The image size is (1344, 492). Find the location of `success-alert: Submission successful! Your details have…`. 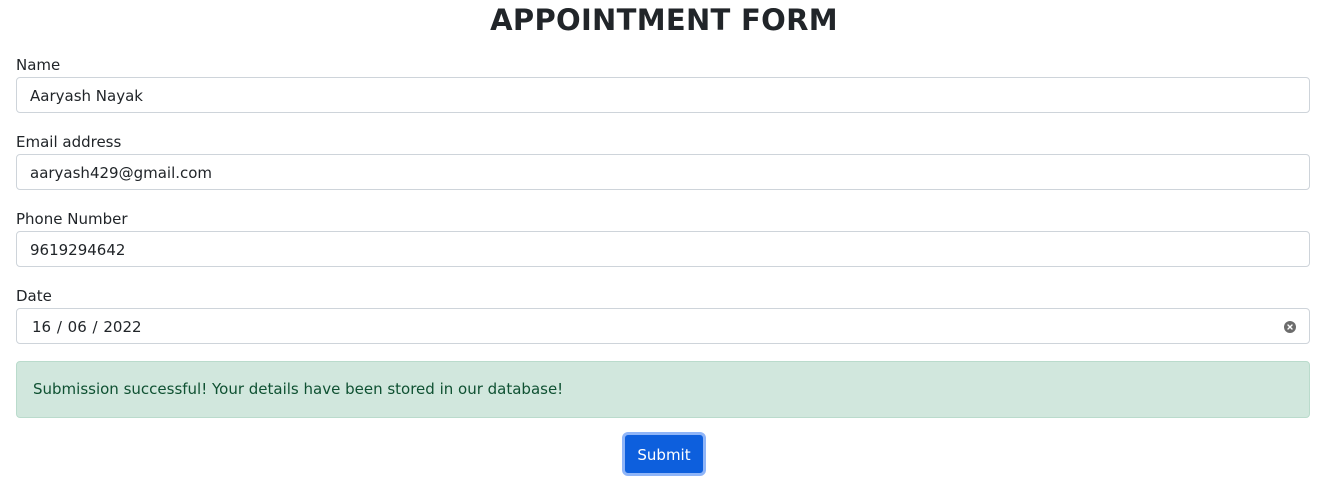

success-alert: Submission successful! Your details have… is located at coordinates (663, 389).